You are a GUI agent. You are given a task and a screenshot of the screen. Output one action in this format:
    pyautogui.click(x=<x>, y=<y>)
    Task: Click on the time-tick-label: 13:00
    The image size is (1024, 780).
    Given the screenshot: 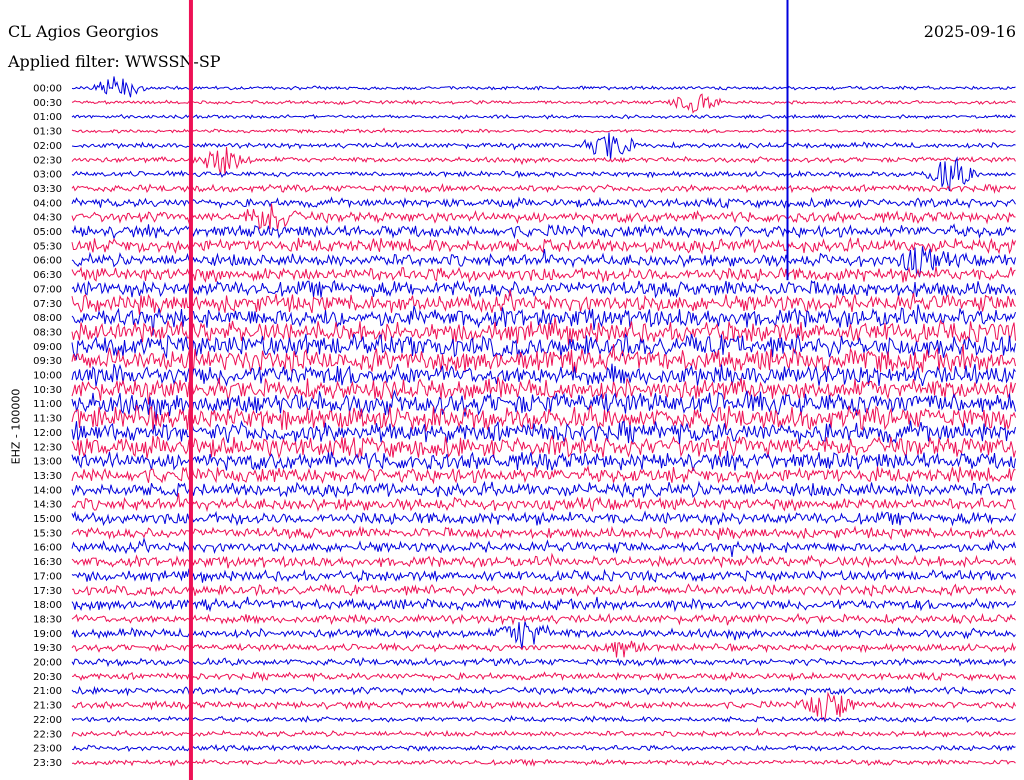 What is the action you would take?
    pyautogui.click(x=47, y=462)
    